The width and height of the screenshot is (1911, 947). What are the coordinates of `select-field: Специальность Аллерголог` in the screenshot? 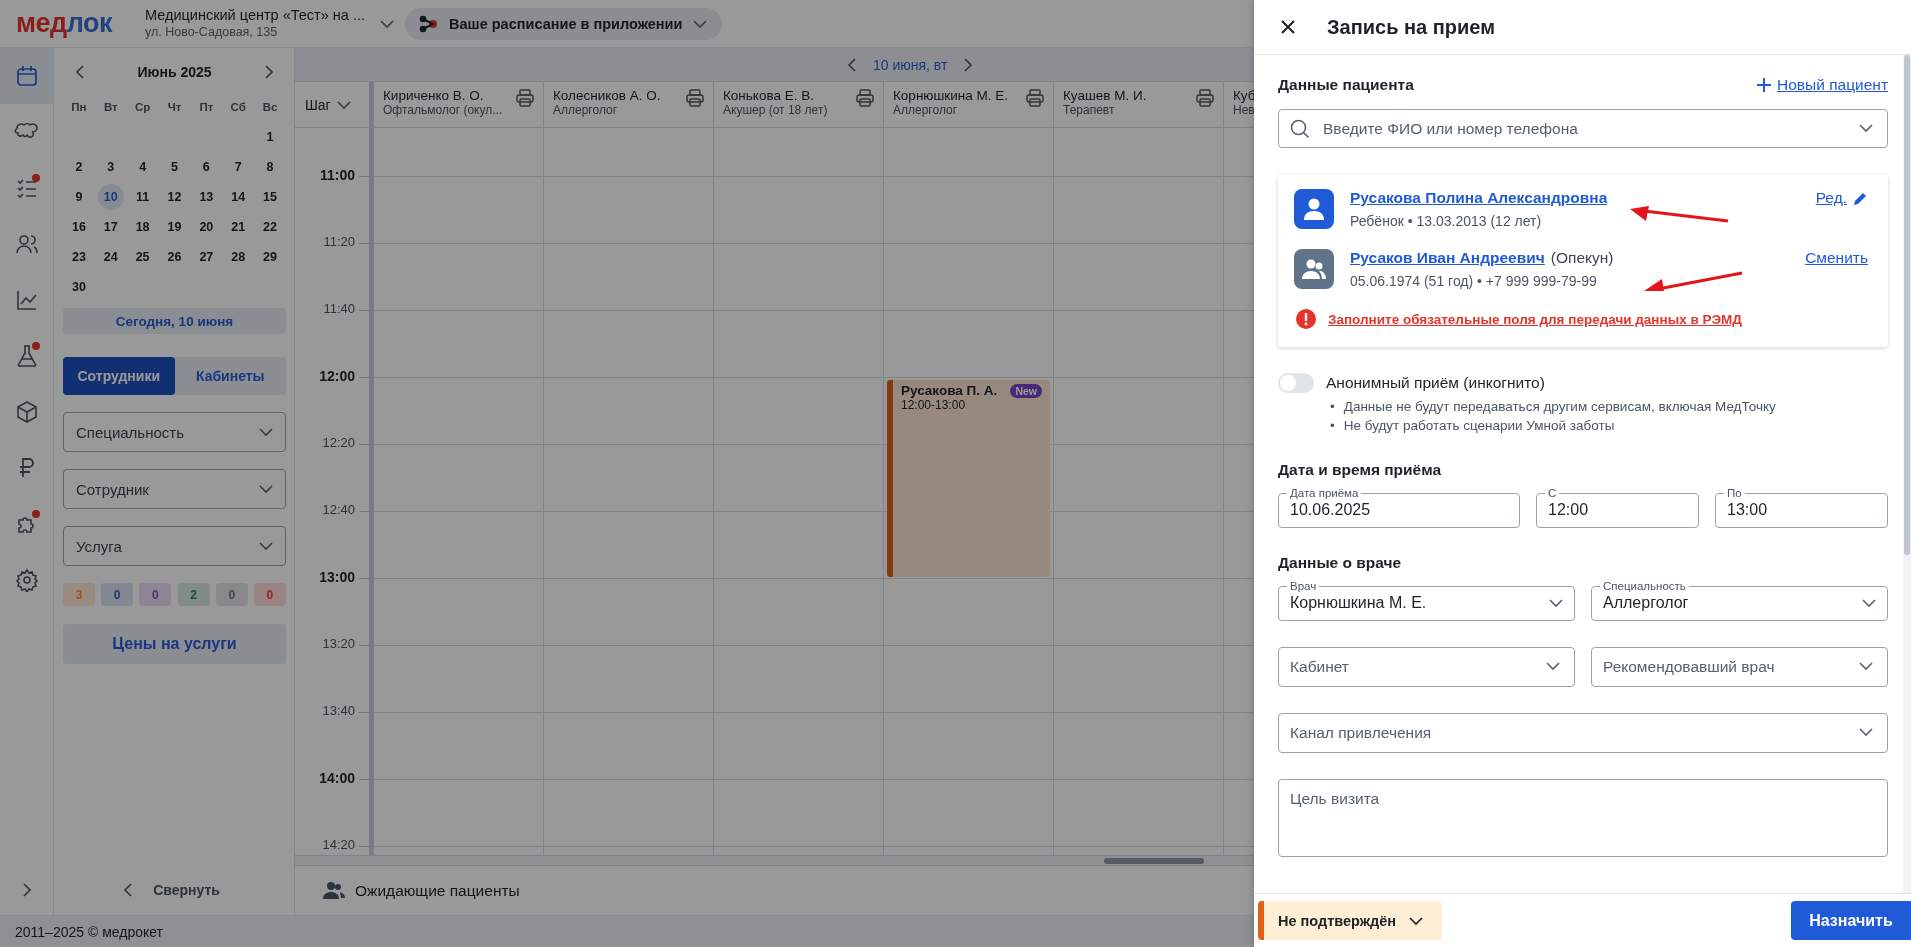 It's located at (1739, 600).